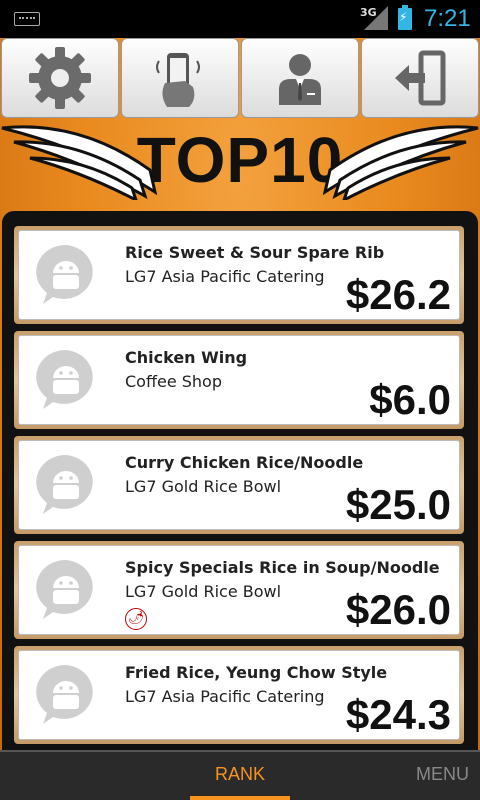 This screenshot has height=800, width=480. I want to click on settings-button, so click(60, 78).